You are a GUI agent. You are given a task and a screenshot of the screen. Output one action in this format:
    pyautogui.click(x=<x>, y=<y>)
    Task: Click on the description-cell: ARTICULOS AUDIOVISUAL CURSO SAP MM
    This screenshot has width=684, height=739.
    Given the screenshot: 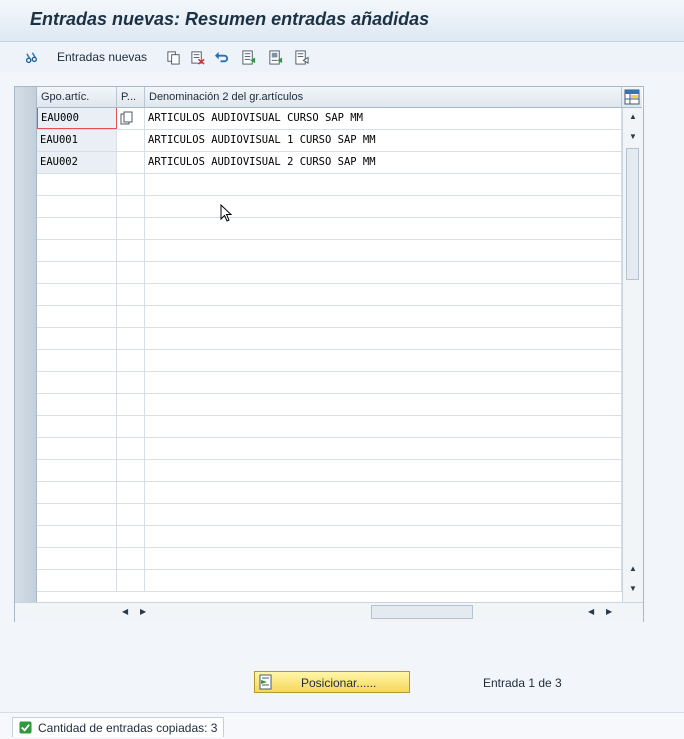 What is the action you would take?
    pyautogui.click(x=383, y=118)
    